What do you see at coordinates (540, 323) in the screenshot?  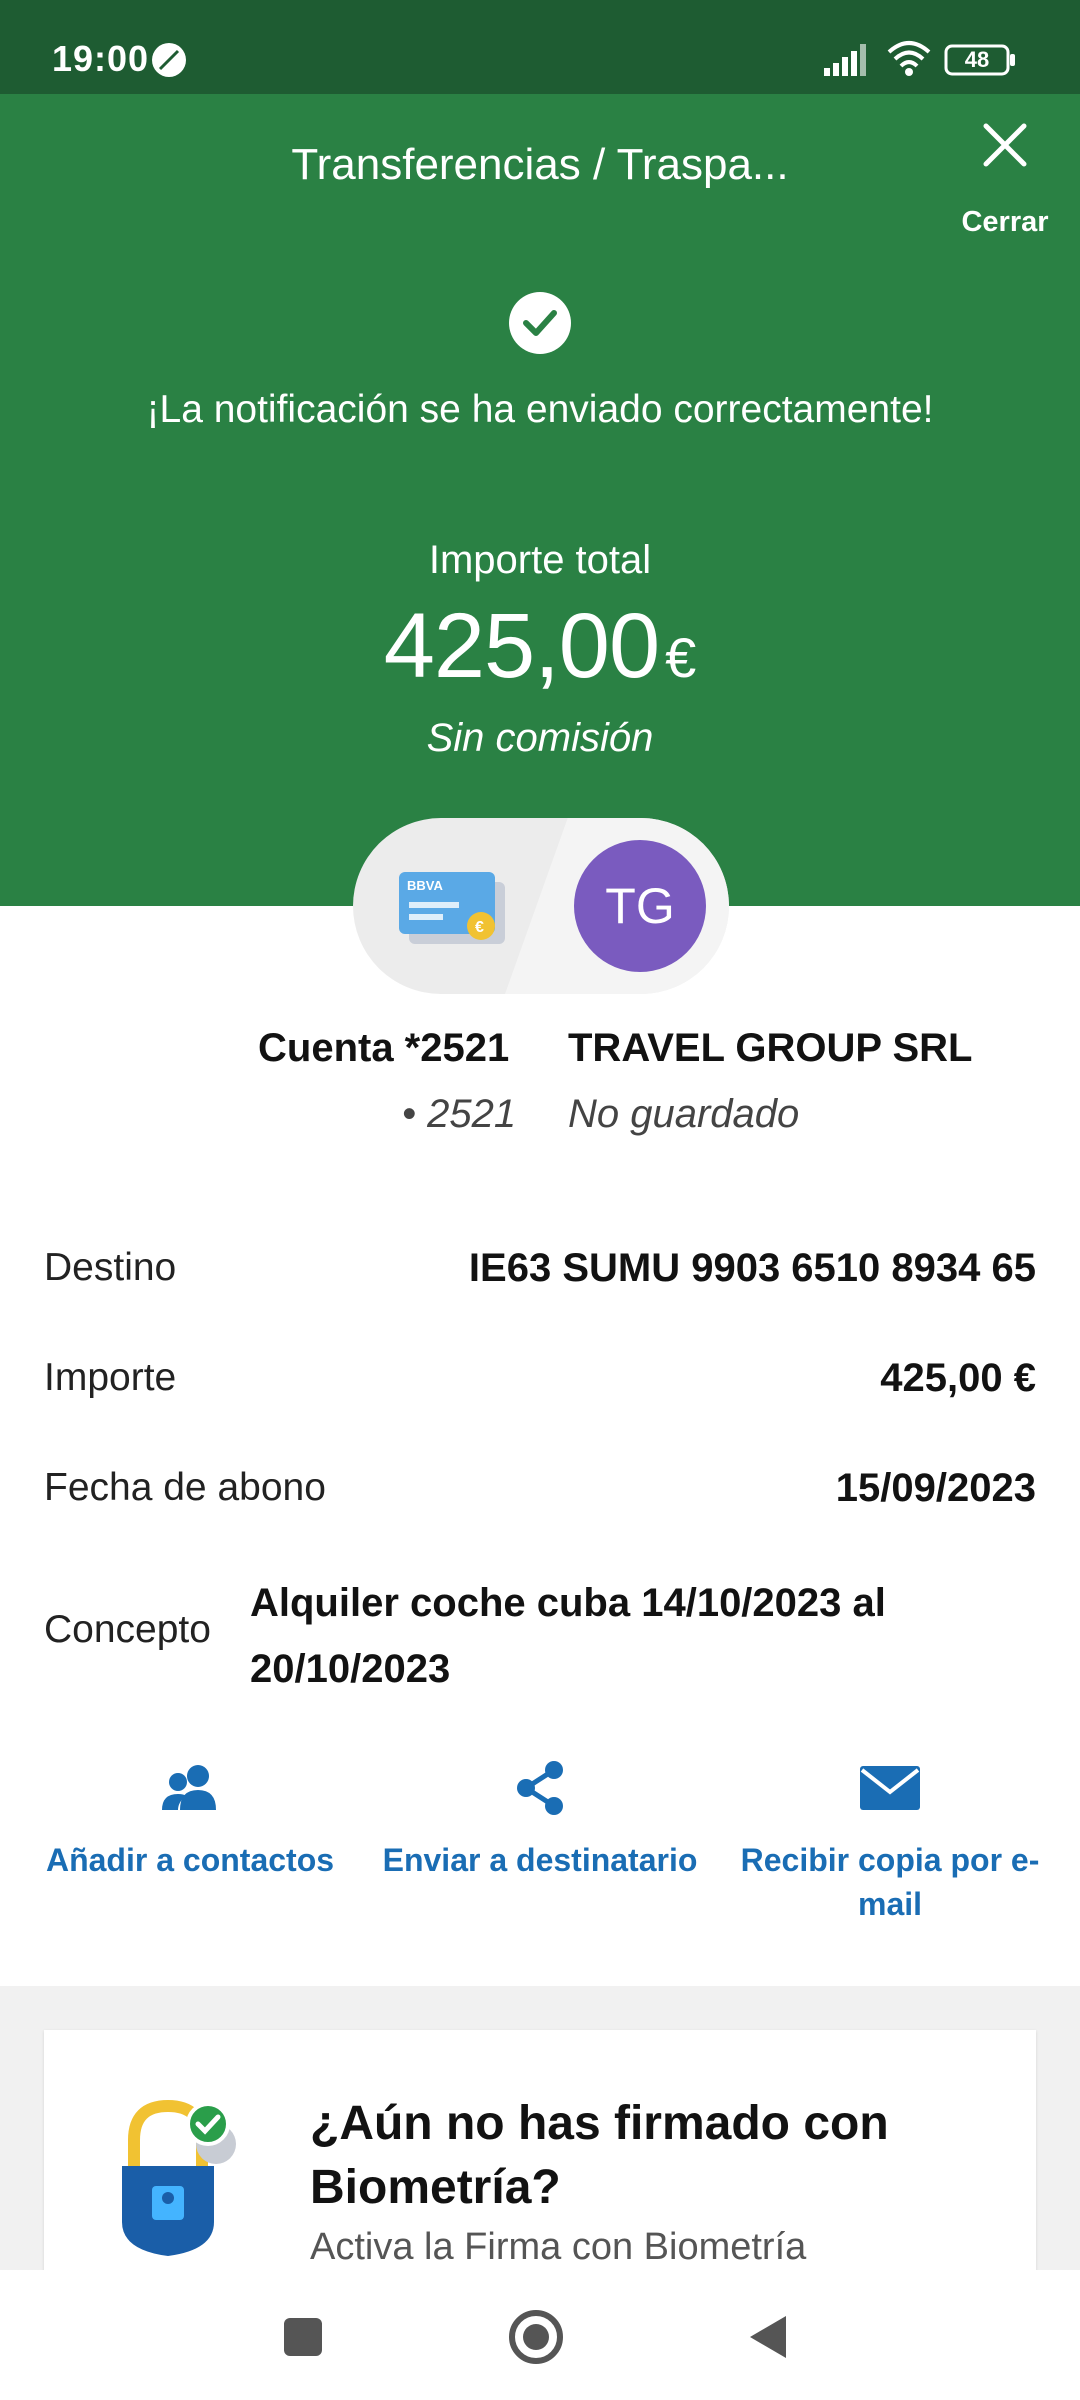 I see `success-check-icon` at bounding box center [540, 323].